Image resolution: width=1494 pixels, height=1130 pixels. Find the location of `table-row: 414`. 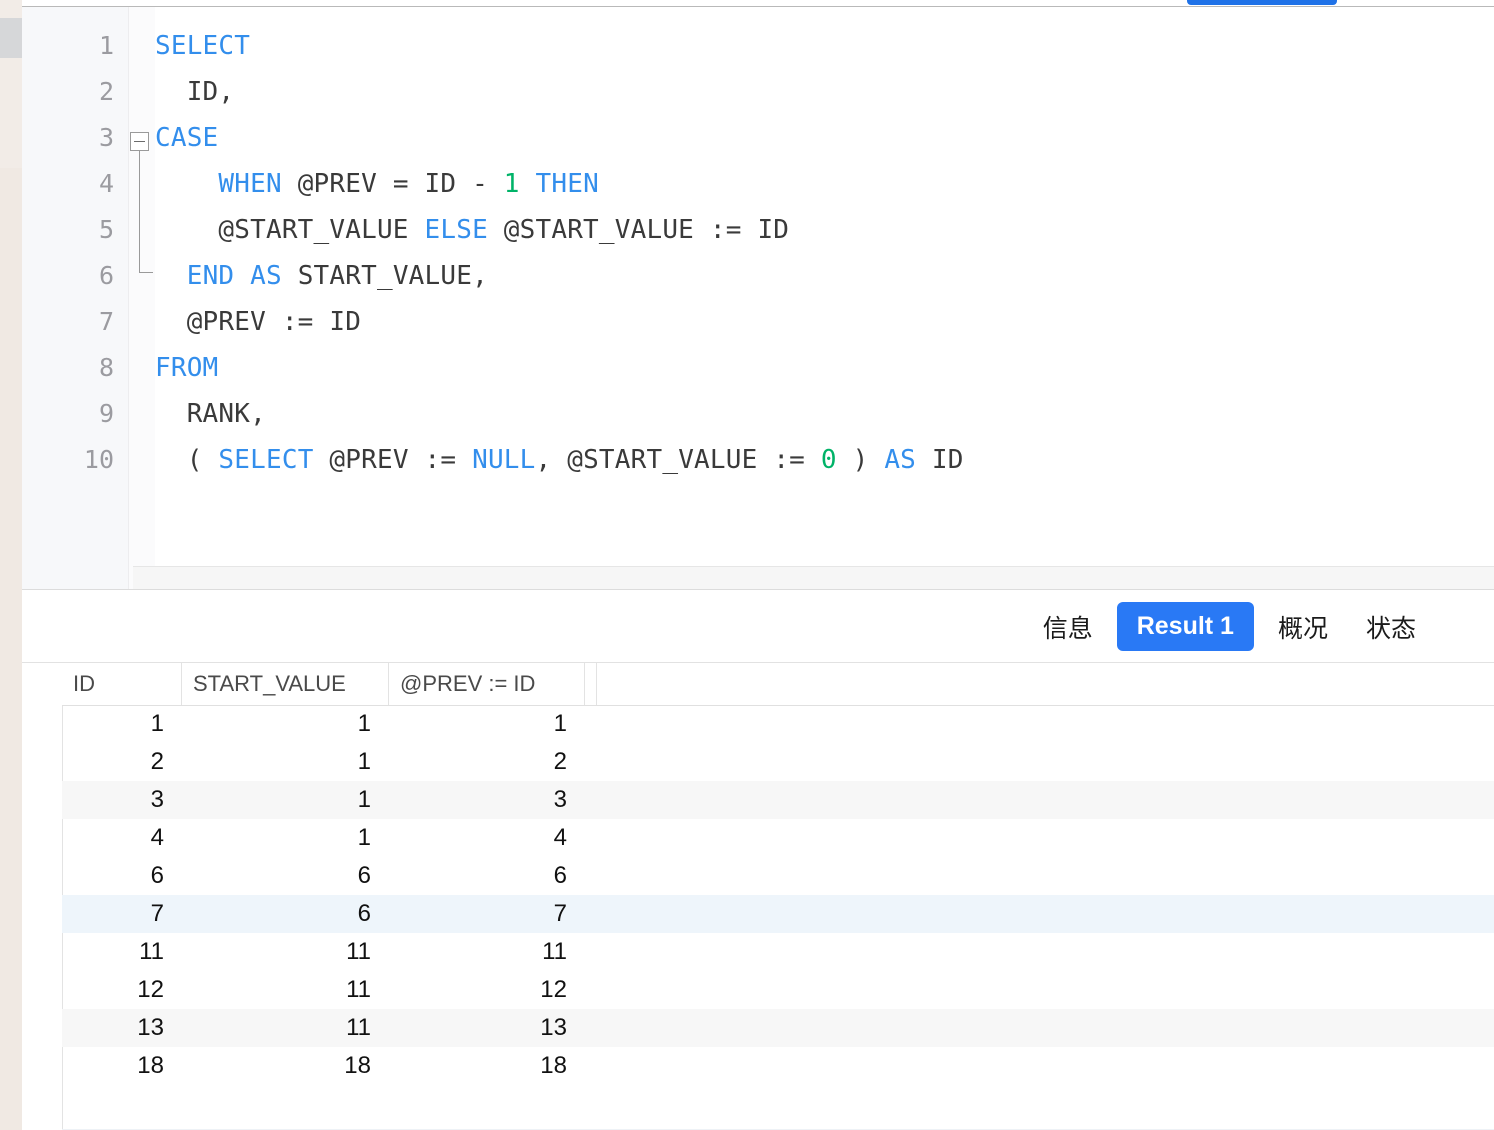

table-row: 414 is located at coordinates (778, 838).